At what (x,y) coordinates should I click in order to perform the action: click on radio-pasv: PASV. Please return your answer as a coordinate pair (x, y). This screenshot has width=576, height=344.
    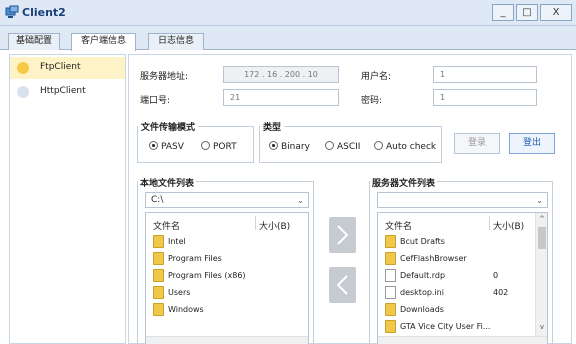
    Looking at the image, I should click on (166, 146).